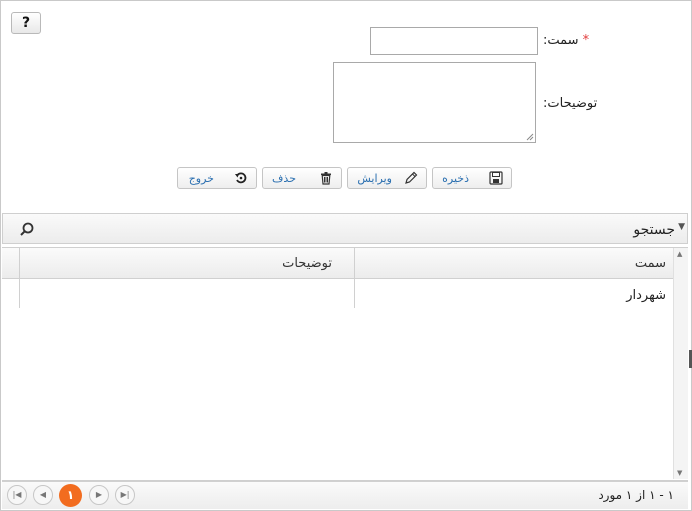 The height and width of the screenshot is (511, 692). Describe the element at coordinates (302, 178) in the screenshot. I see `delete-button: حذف` at that location.